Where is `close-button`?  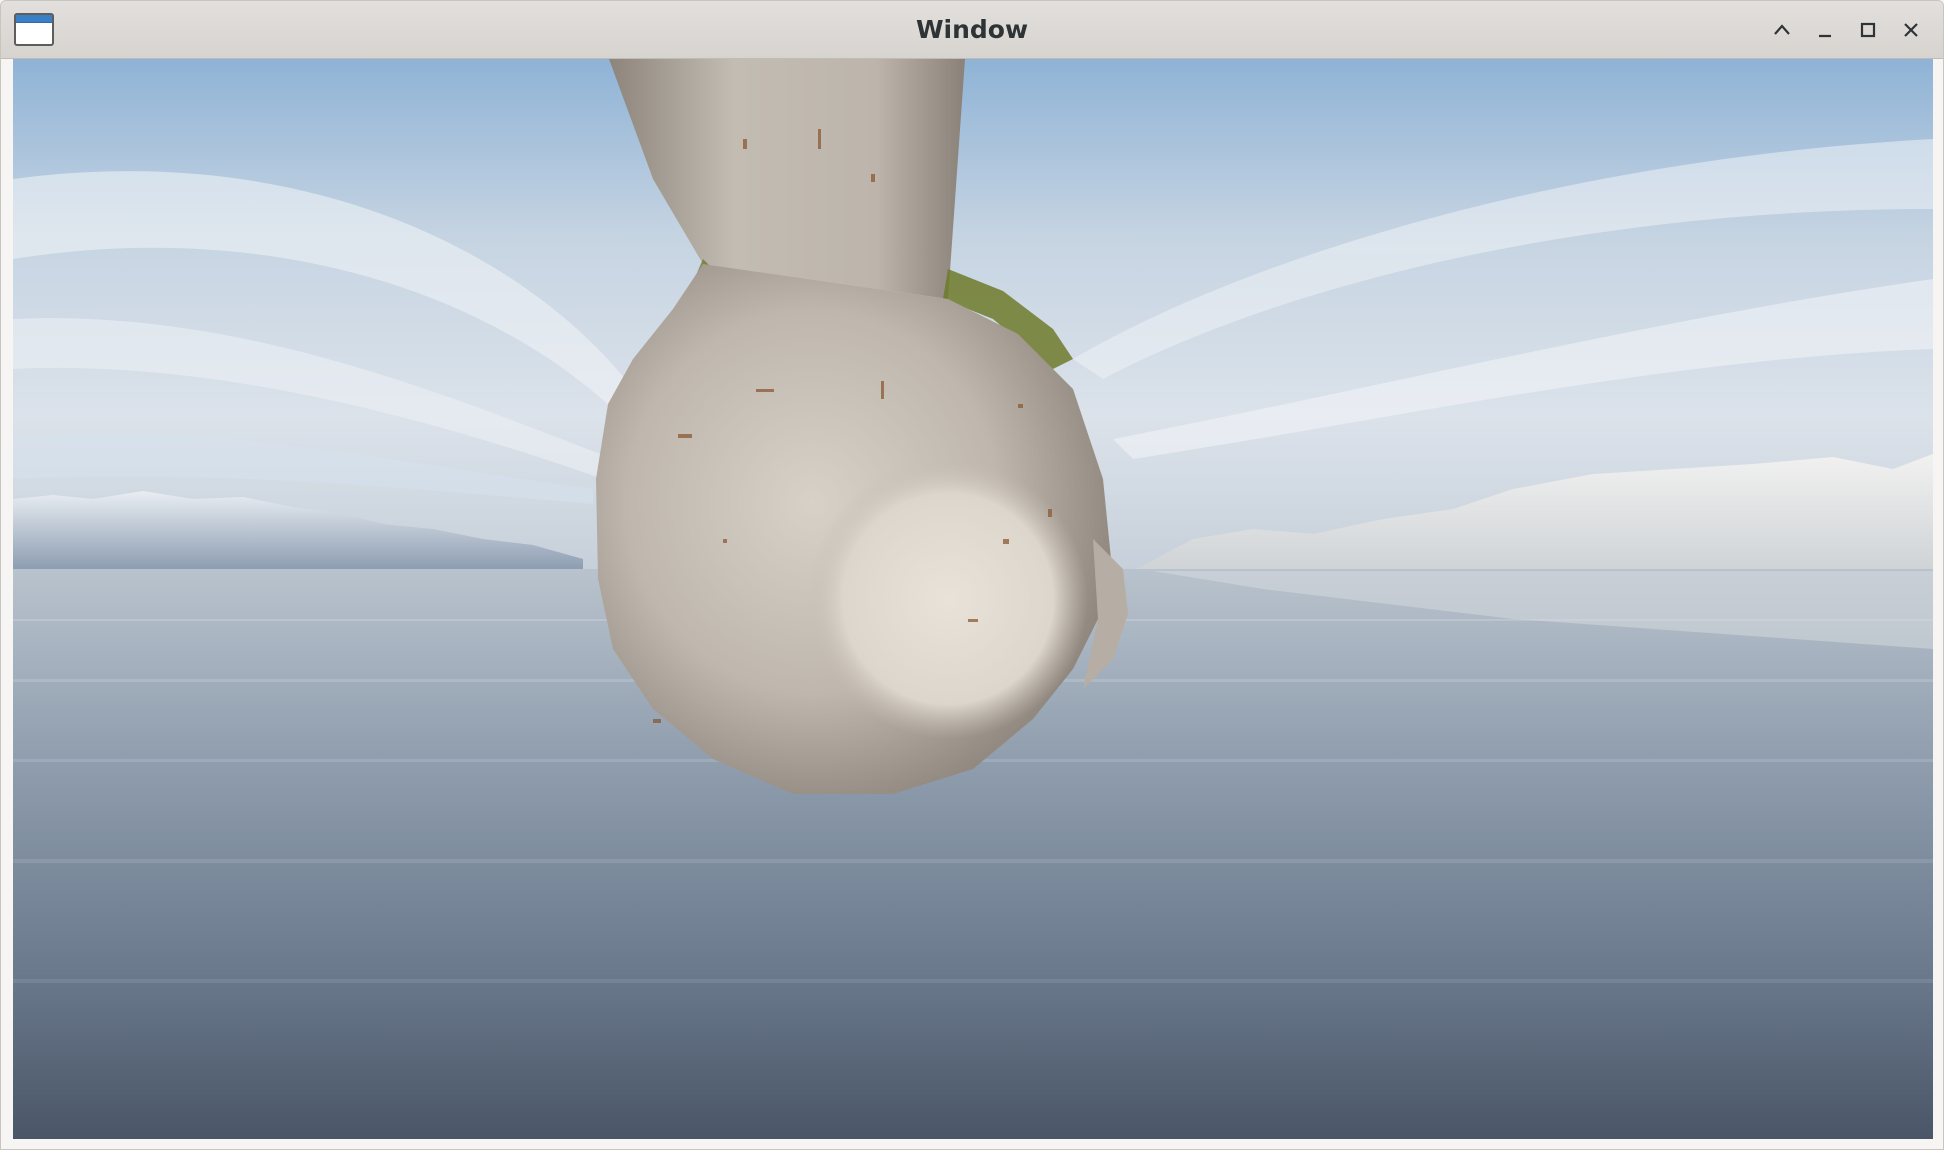 close-button is located at coordinates (1911, 30).